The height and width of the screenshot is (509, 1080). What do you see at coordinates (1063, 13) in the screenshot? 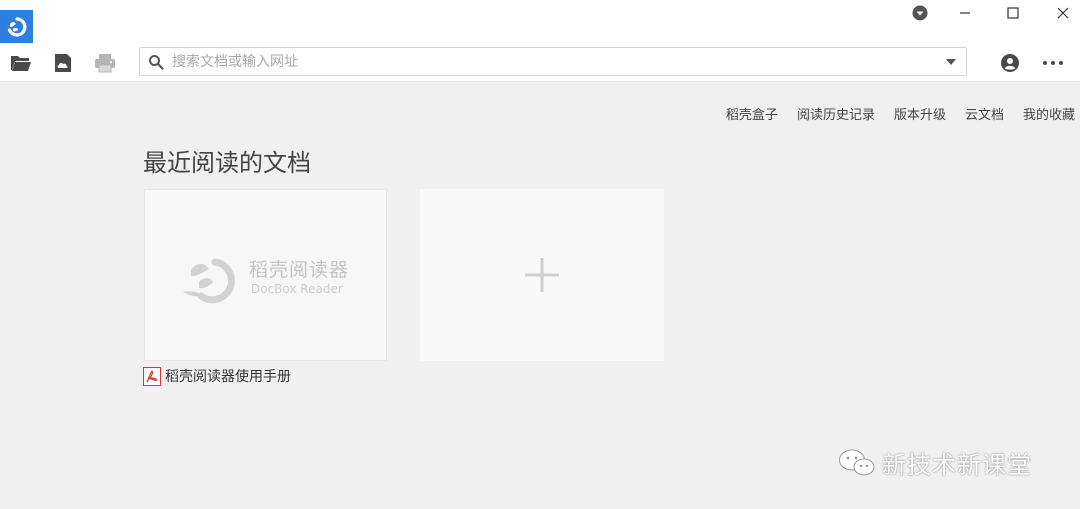
I see `close-icon` at bounding box center [1063, 13].